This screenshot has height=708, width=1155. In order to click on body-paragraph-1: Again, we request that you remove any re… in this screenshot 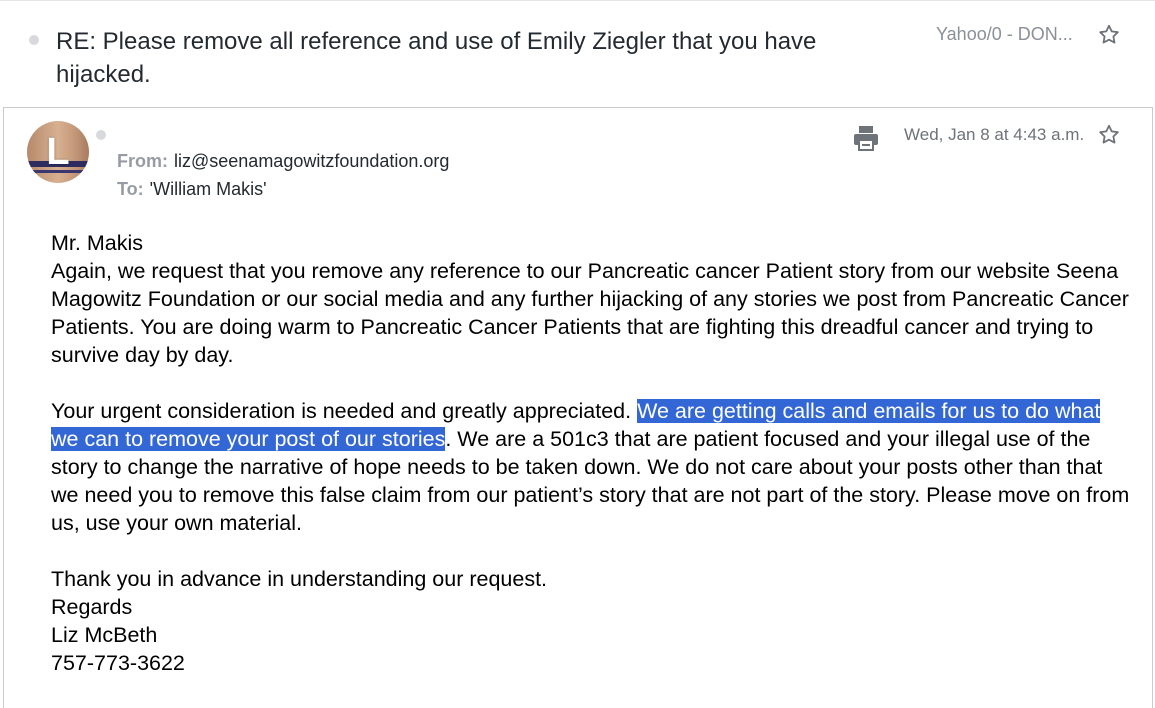, I will do `click(590, 313)`.